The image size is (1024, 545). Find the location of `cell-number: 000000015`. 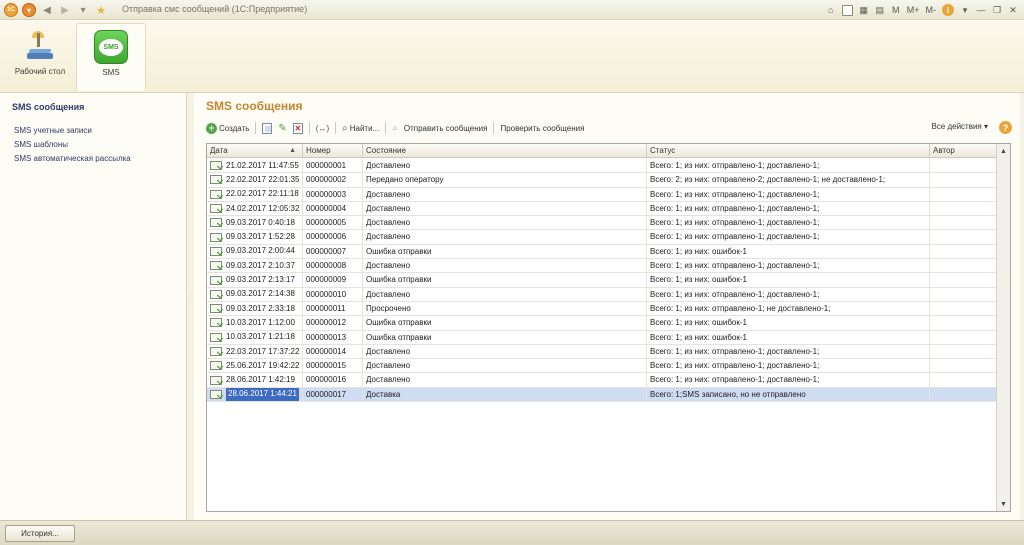

cell-number: 000000015 is located at coordinates (333, 366).